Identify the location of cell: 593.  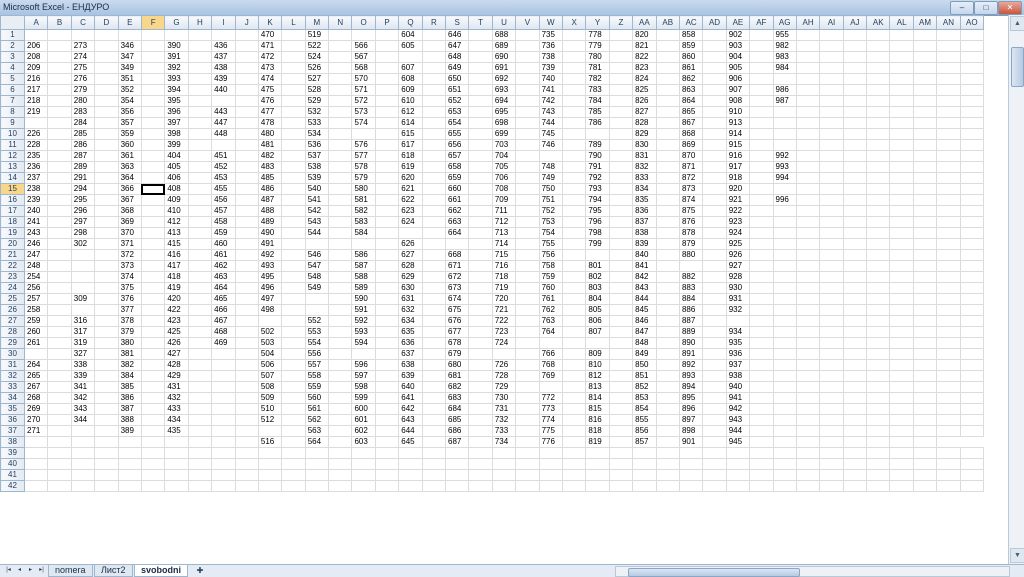
(363, 332).